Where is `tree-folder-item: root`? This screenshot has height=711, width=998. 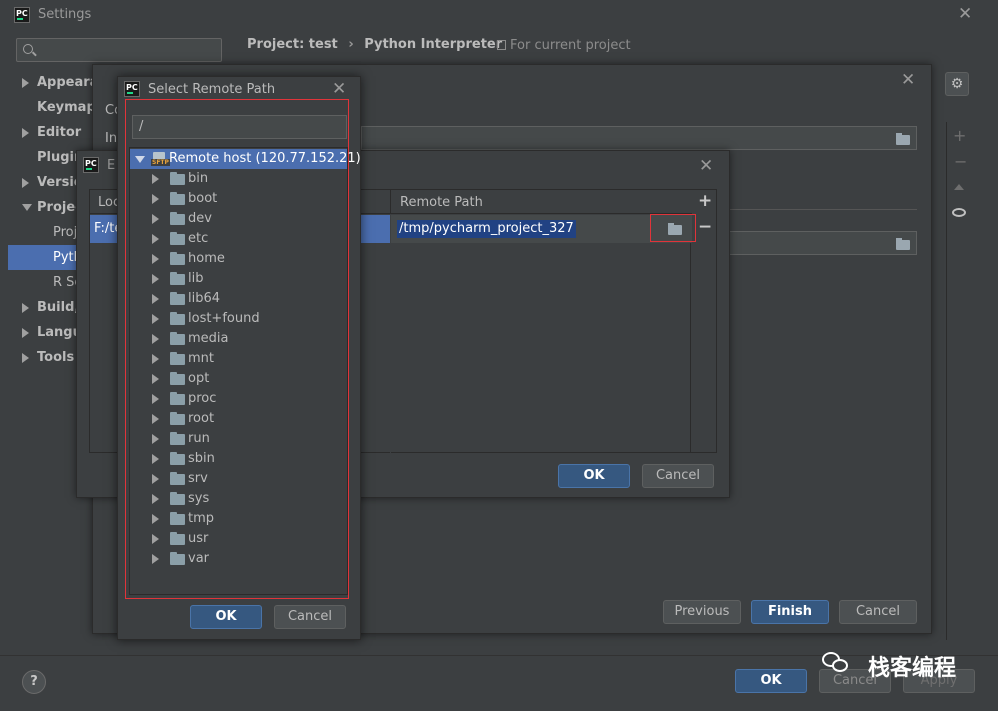 tree-folder-item: root is located at coordinates (238, 419).